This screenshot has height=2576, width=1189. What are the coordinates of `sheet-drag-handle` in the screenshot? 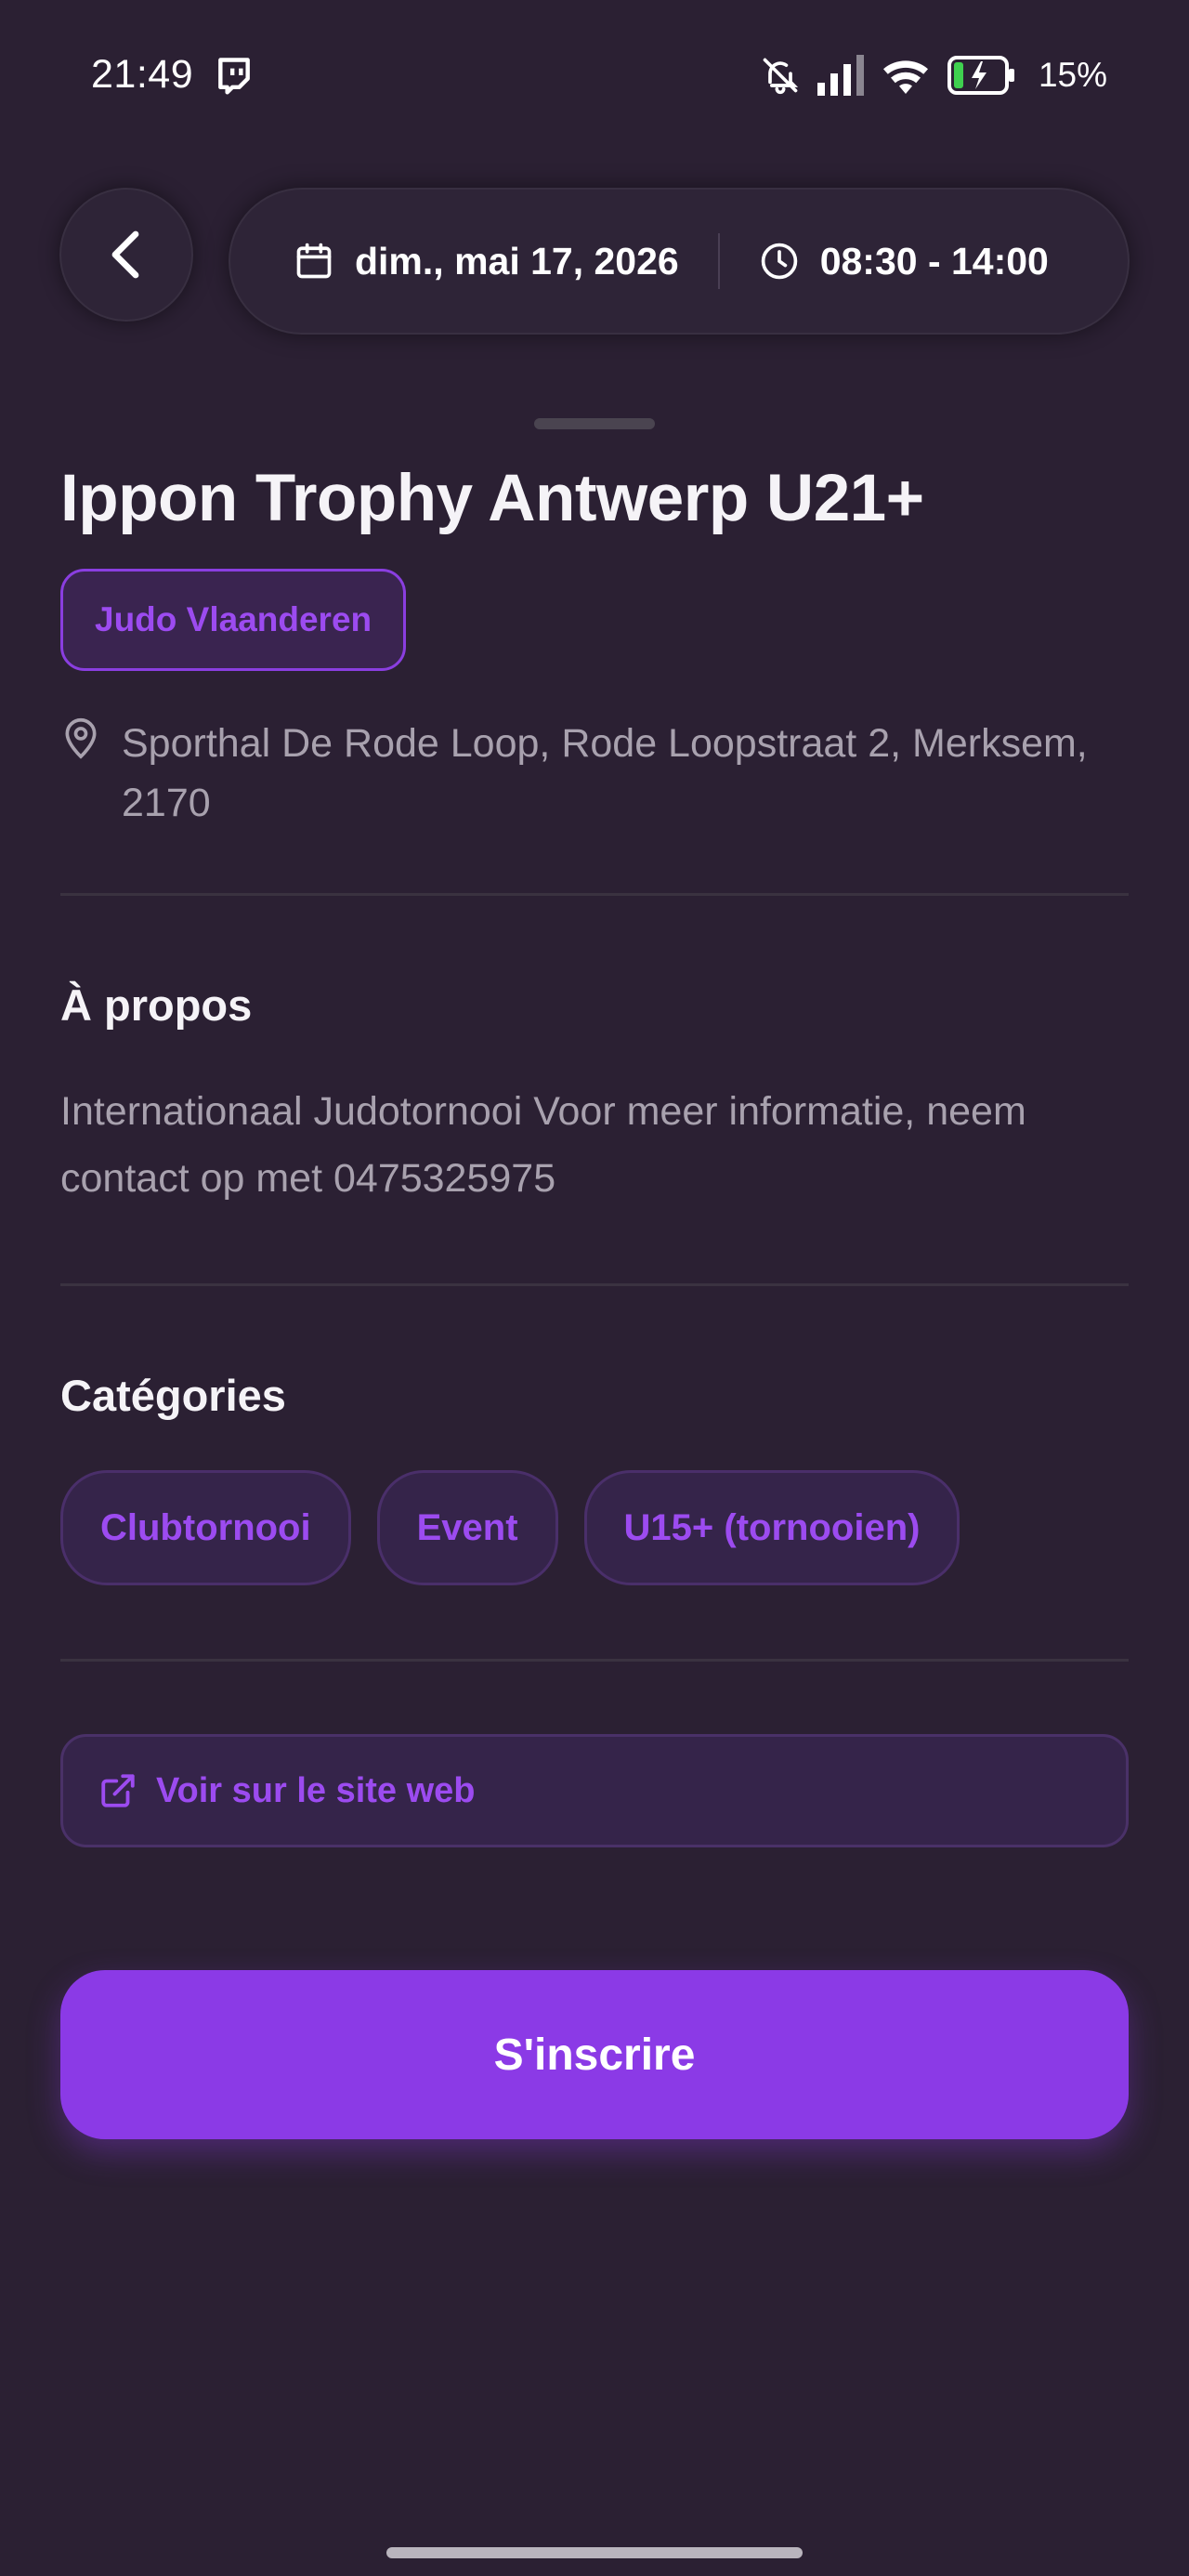 It's located at (594, 423).